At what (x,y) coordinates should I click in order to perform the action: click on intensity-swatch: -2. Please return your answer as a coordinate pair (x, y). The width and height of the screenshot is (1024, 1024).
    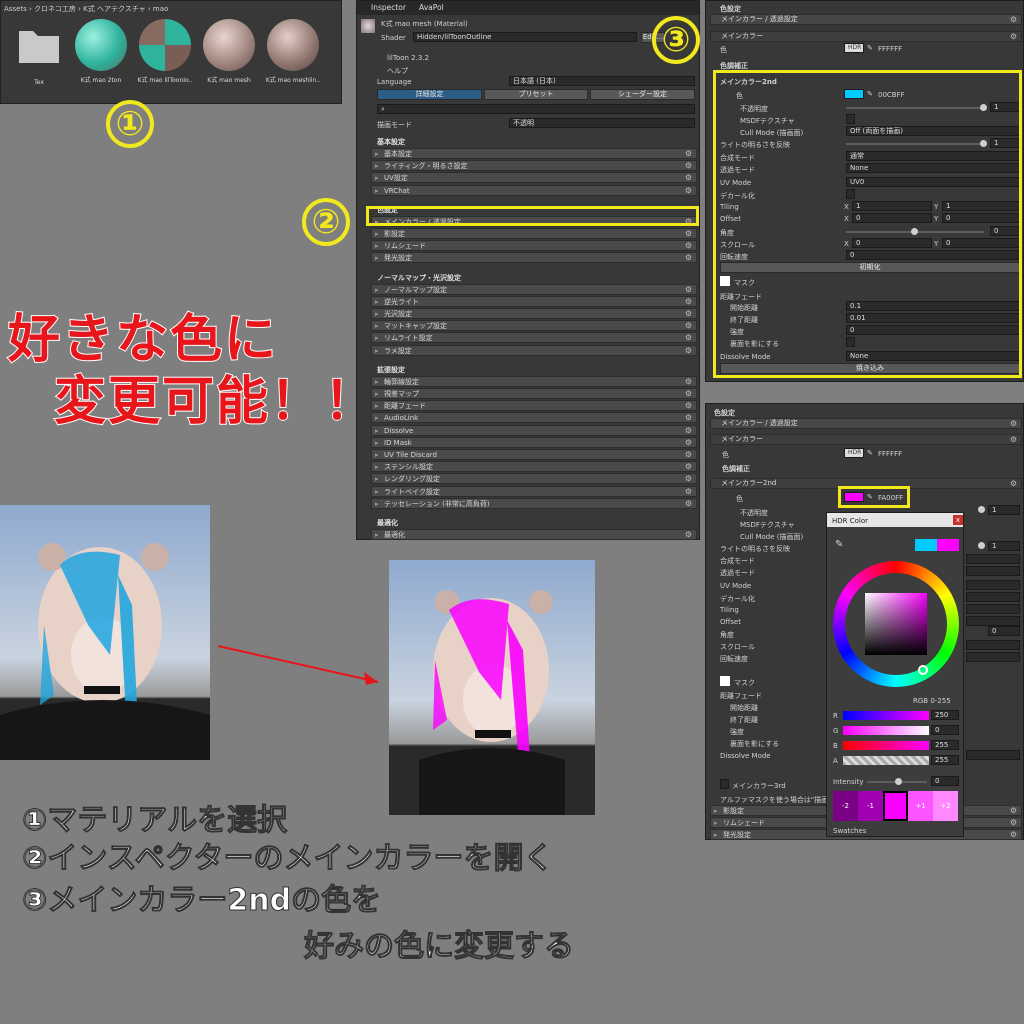
    Looking at the image, I should click on (845, 806).